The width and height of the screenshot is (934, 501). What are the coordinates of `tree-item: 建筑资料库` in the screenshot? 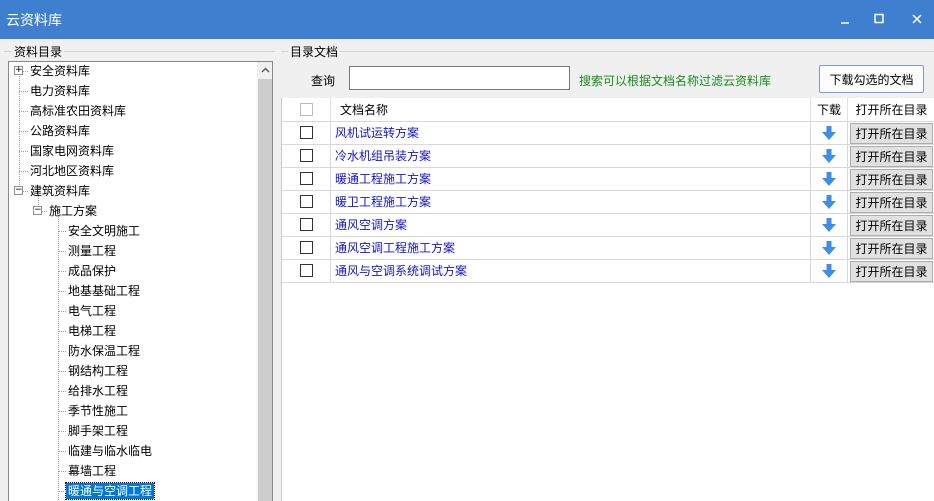 It's located at (60, 192).